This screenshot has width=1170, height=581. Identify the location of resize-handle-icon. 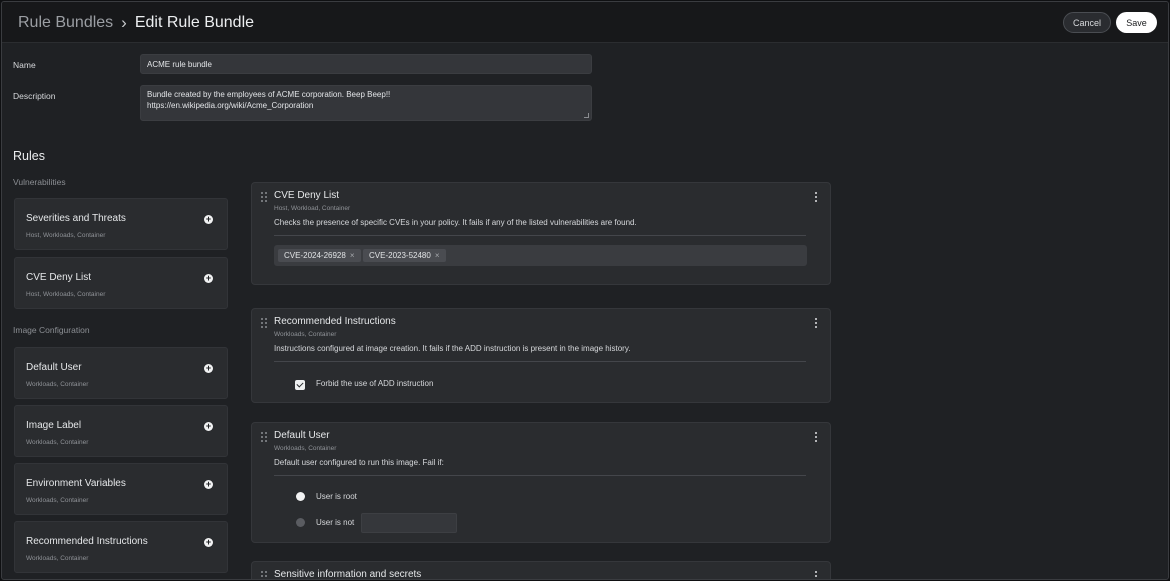
(586, 115).